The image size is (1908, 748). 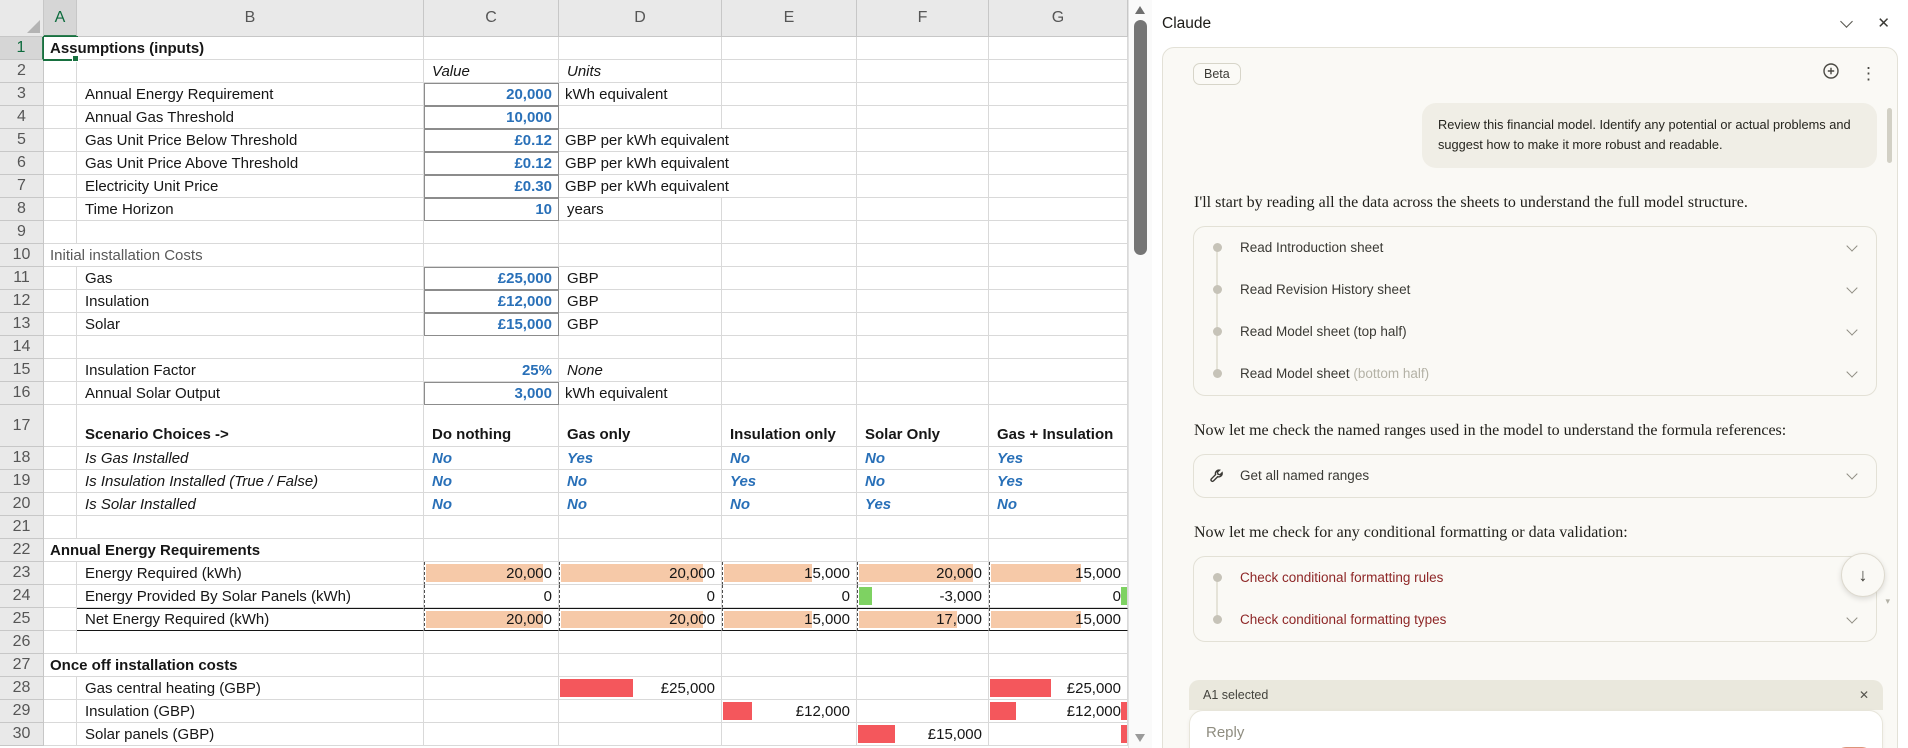 I want to click on cell-A29, so click(x=60, y=711).